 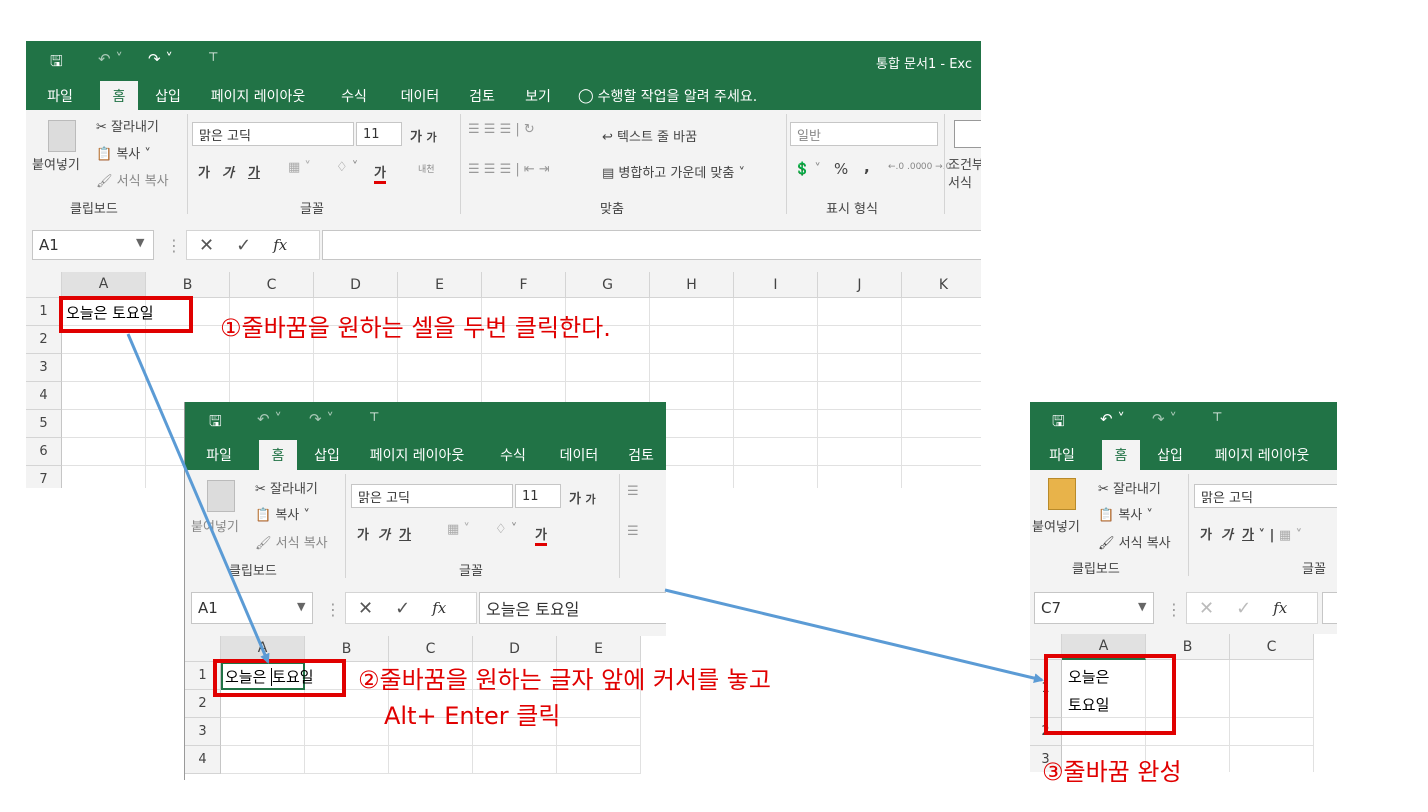 I want to click on arrow-step2-to-step3, so click(x=854, y=636).